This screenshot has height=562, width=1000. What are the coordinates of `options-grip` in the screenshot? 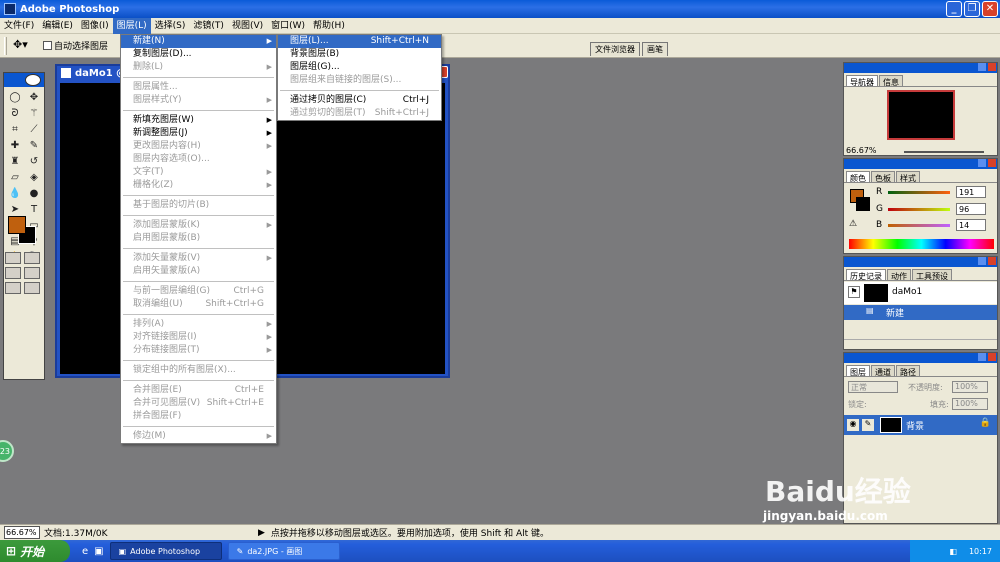 It's located at (5, 45).